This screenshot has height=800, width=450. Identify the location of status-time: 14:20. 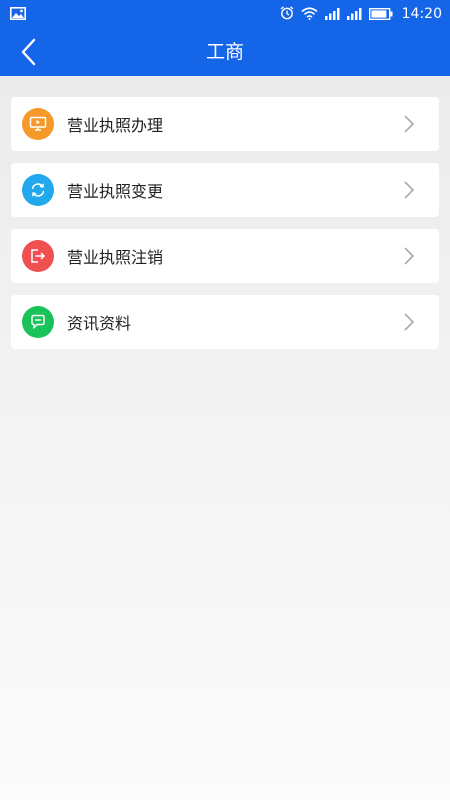
(421, 14).